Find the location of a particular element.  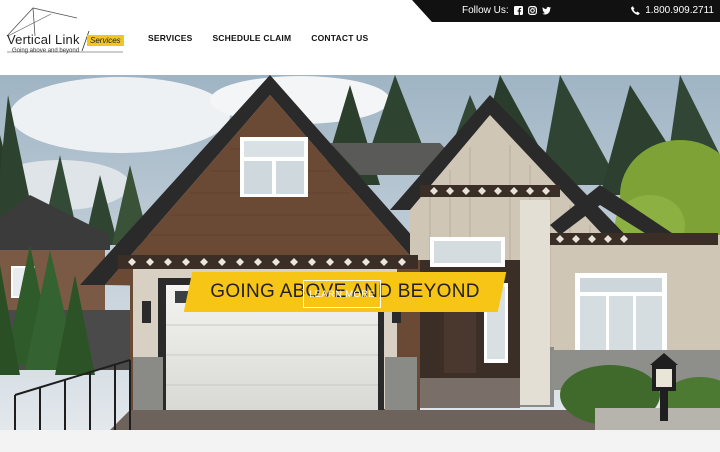

learn-more-button: LEARN MORE is located at coordinates (342, 294).